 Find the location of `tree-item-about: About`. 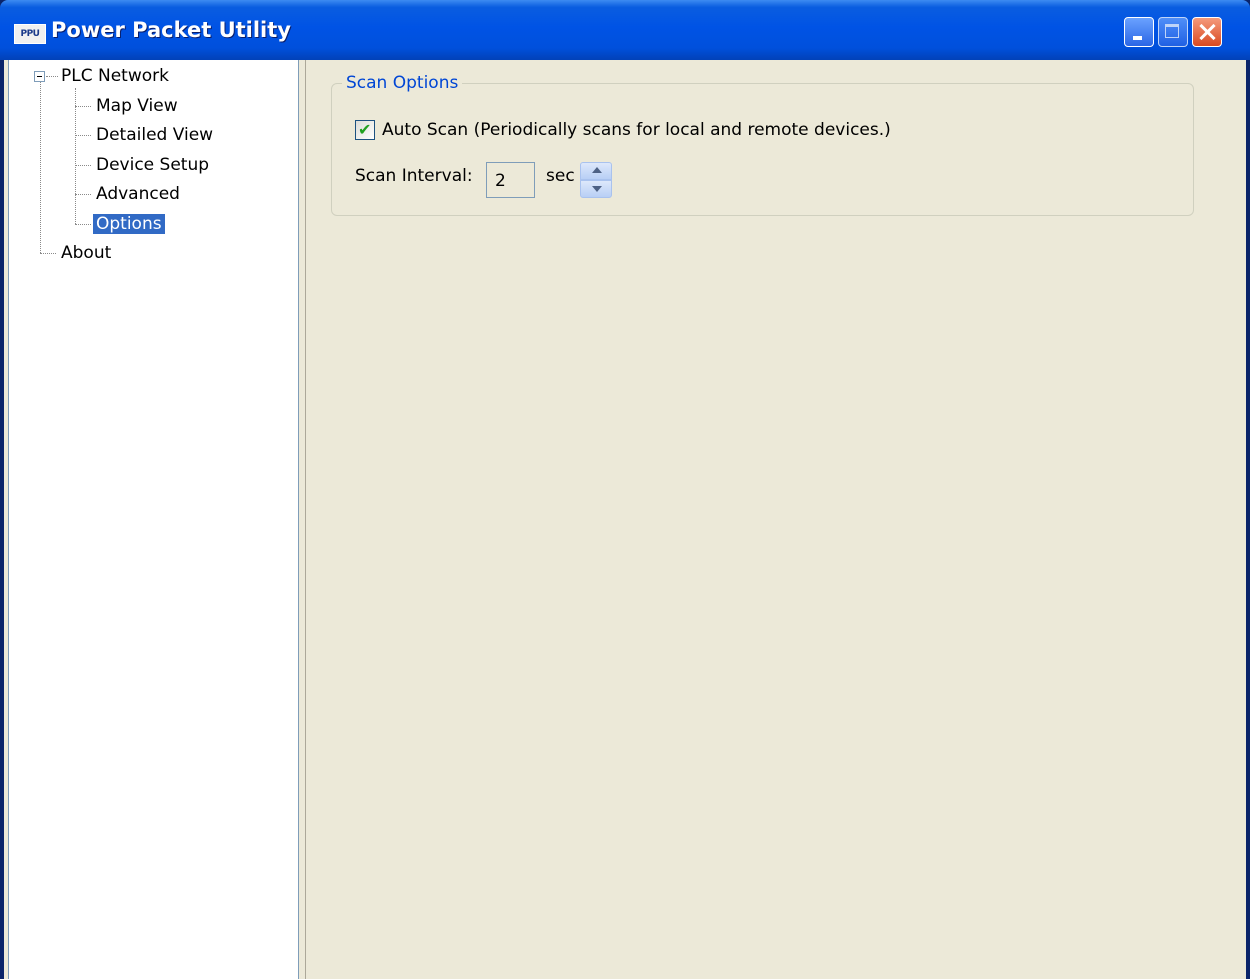

tree-item-about: About is located at coordinates (86, 253).